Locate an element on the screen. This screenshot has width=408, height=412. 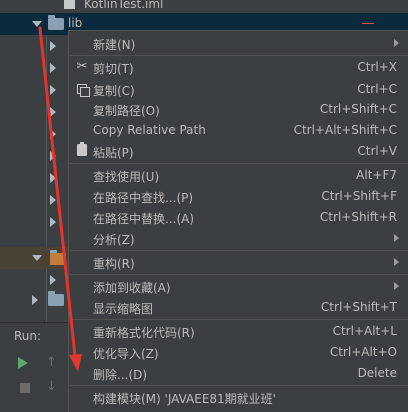
menu-item-shortcut: Ctrl+Shift+R is located at coordinates (358, 217).